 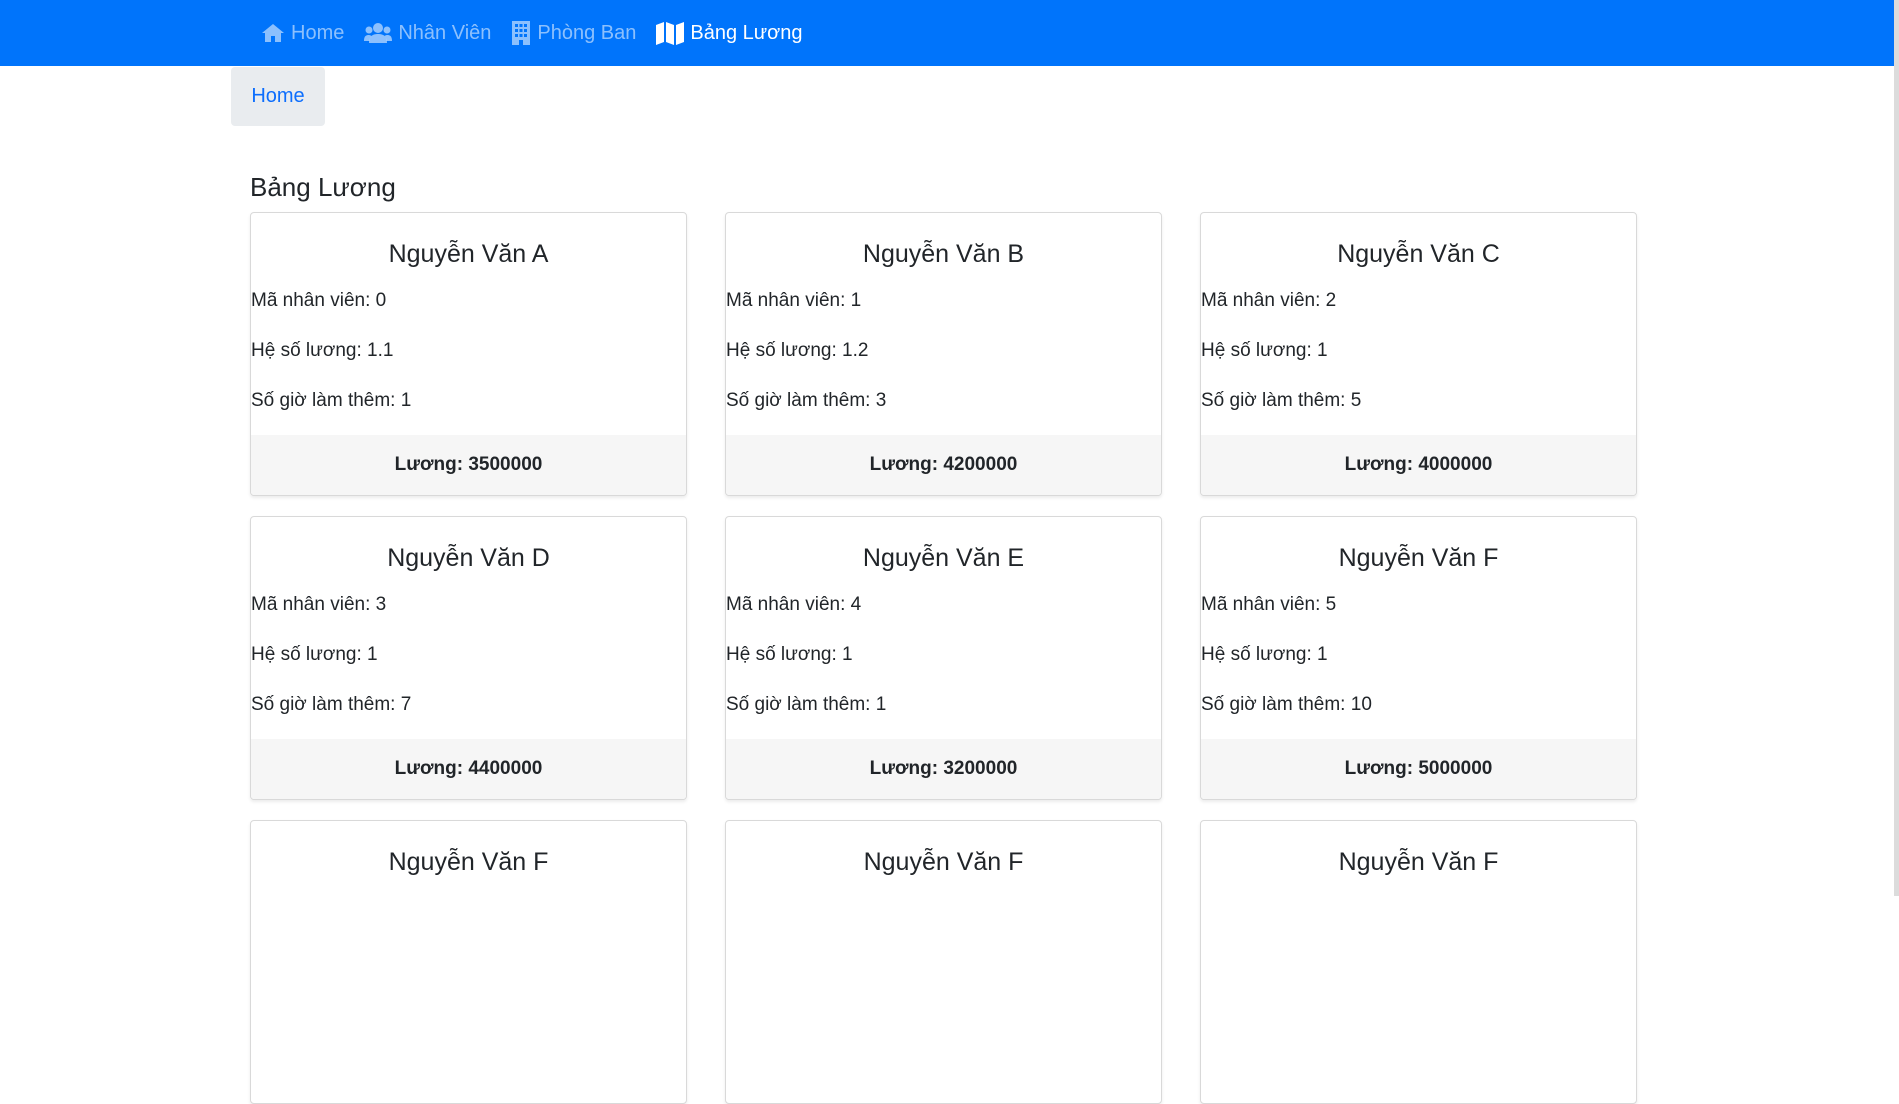 I want to click on overtime-value: 3, so click(x=881, y=400).